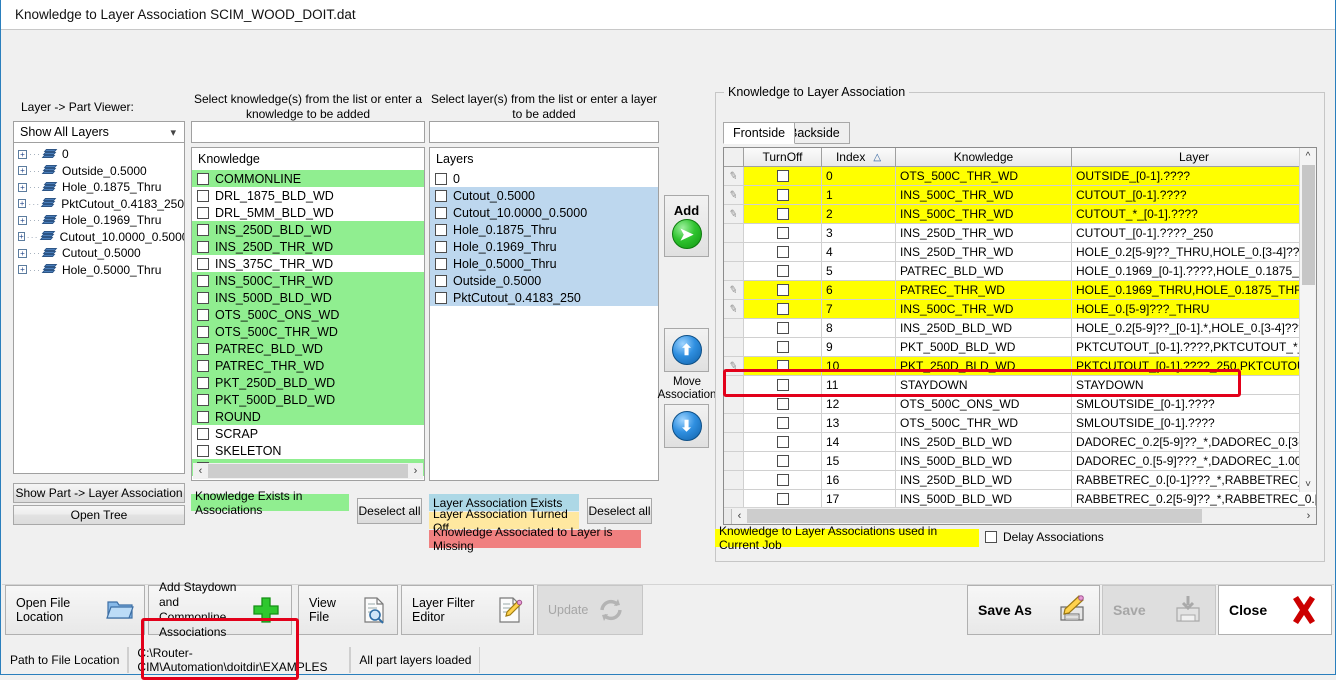 Image resolution: width=1336 pixels, height=680 pixels. Describe the element at coordinates (308, 450) in the screenshot. I see `list-item: SKELETON` at that location.